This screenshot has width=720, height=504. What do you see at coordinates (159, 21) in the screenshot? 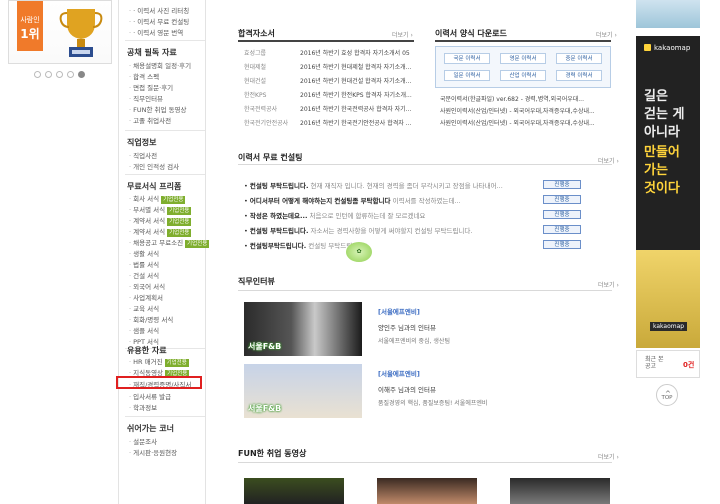
I see `nav-item-resume-consult: · 이력서 무료 컨설팅` at bounding box center [159, 21].